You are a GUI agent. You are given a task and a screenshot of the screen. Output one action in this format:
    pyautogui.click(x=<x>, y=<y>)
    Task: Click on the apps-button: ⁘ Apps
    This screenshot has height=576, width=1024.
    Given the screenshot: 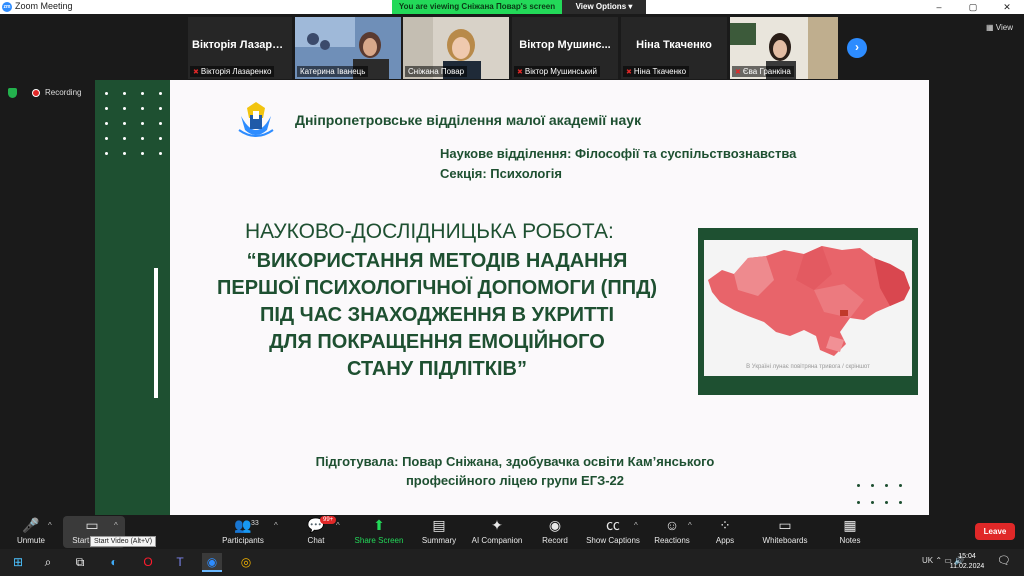 What is the action you would take?
    pyautogui.click(x=725, y=532)
    